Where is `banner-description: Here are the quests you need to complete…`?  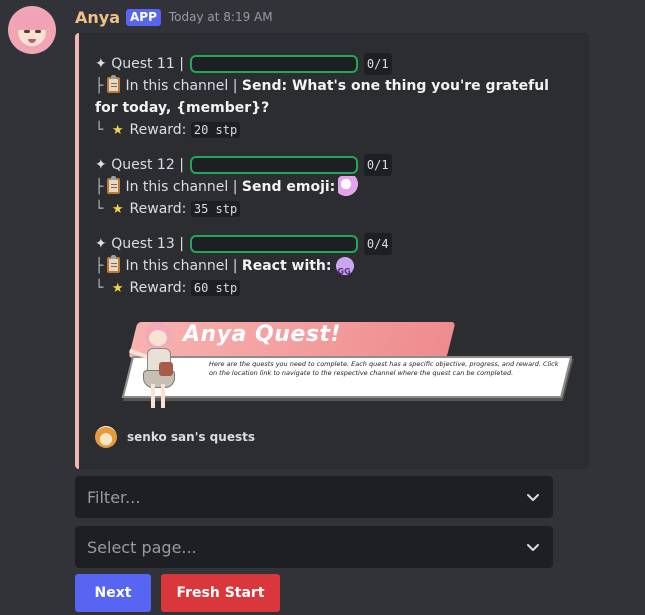
banner-description: Here are the quests you need to complete… is located at coordinates (384, 368).